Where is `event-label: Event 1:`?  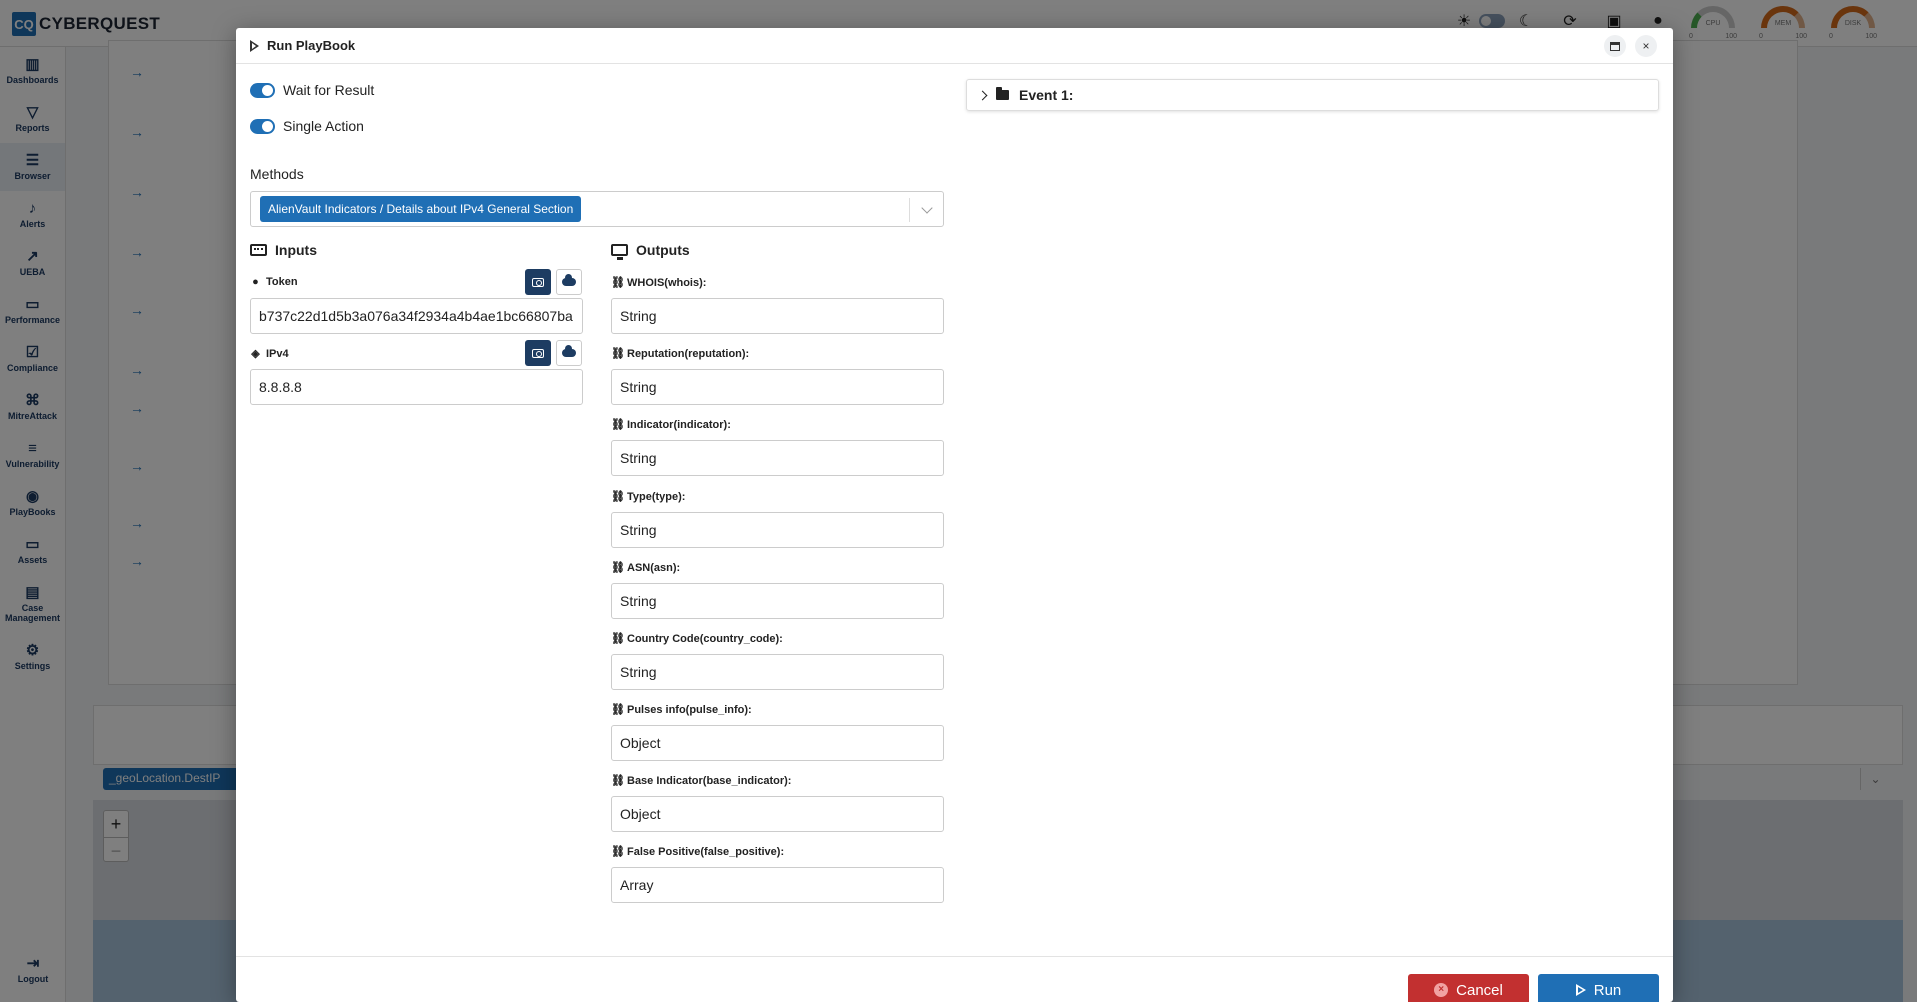
event-label: Event 1: is located at coordinates (1046, 95).